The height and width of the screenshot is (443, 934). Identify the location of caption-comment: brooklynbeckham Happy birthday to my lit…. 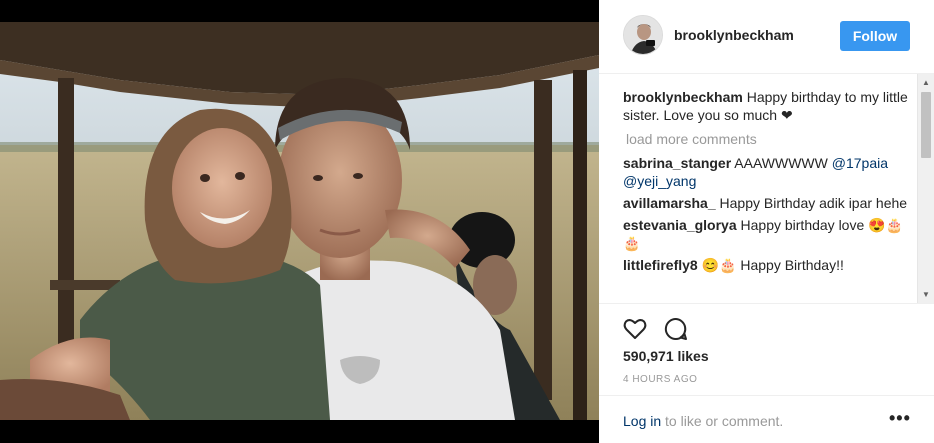
(770, 106).